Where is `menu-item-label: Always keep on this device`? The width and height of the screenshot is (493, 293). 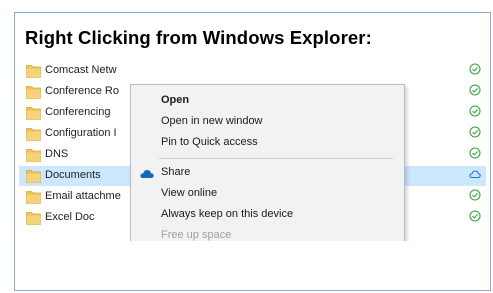 menu-item-label: Always keep on this device is located at coordinates (227, 214).